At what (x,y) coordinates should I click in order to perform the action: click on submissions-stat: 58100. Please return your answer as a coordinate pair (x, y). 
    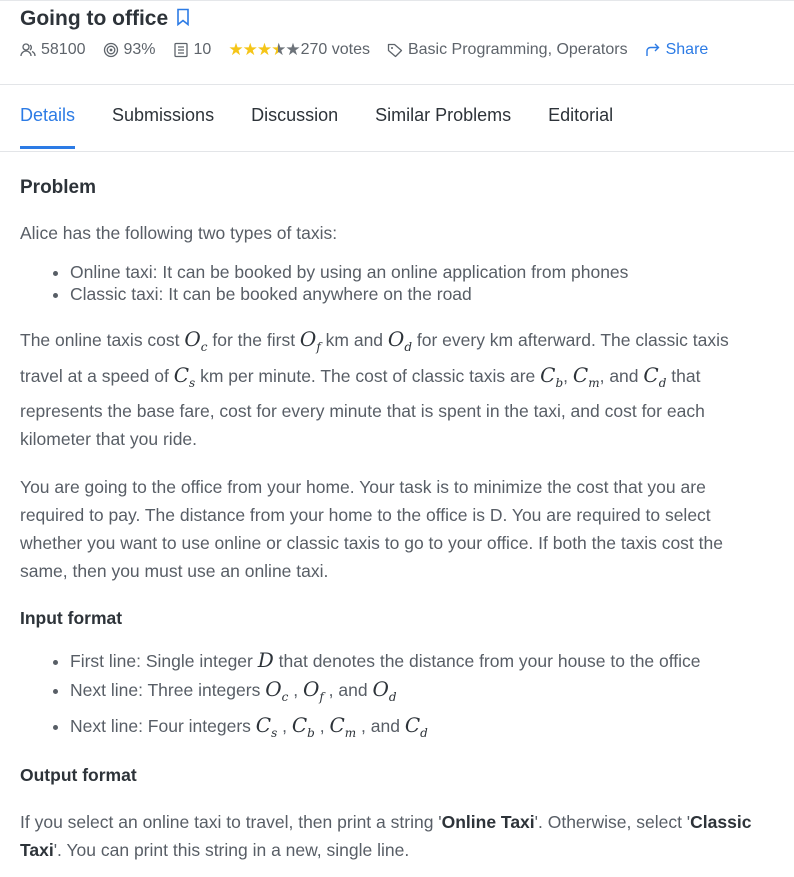
    Looking at the image, I should click on (53, 50).